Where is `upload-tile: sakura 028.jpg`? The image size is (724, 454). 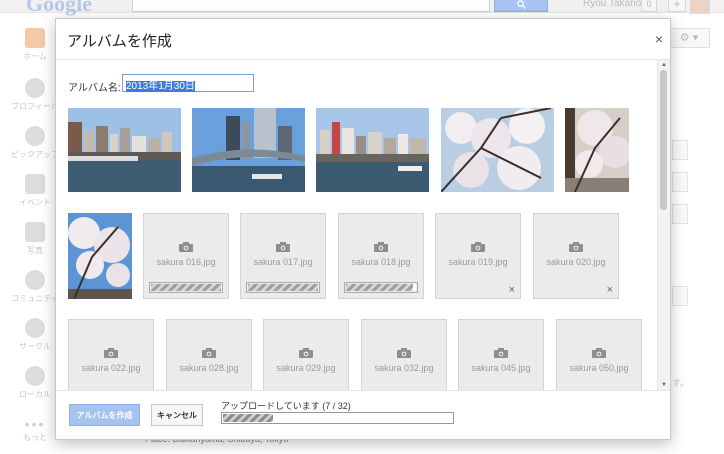
upload-tile: sakura 028.jpg is located at coordinates (209, 354).